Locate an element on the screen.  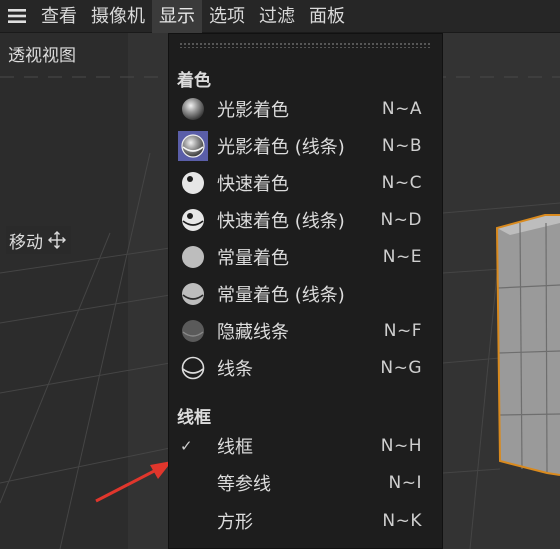
menu-item-label: 等参线 is located at coordinates (244, 484).